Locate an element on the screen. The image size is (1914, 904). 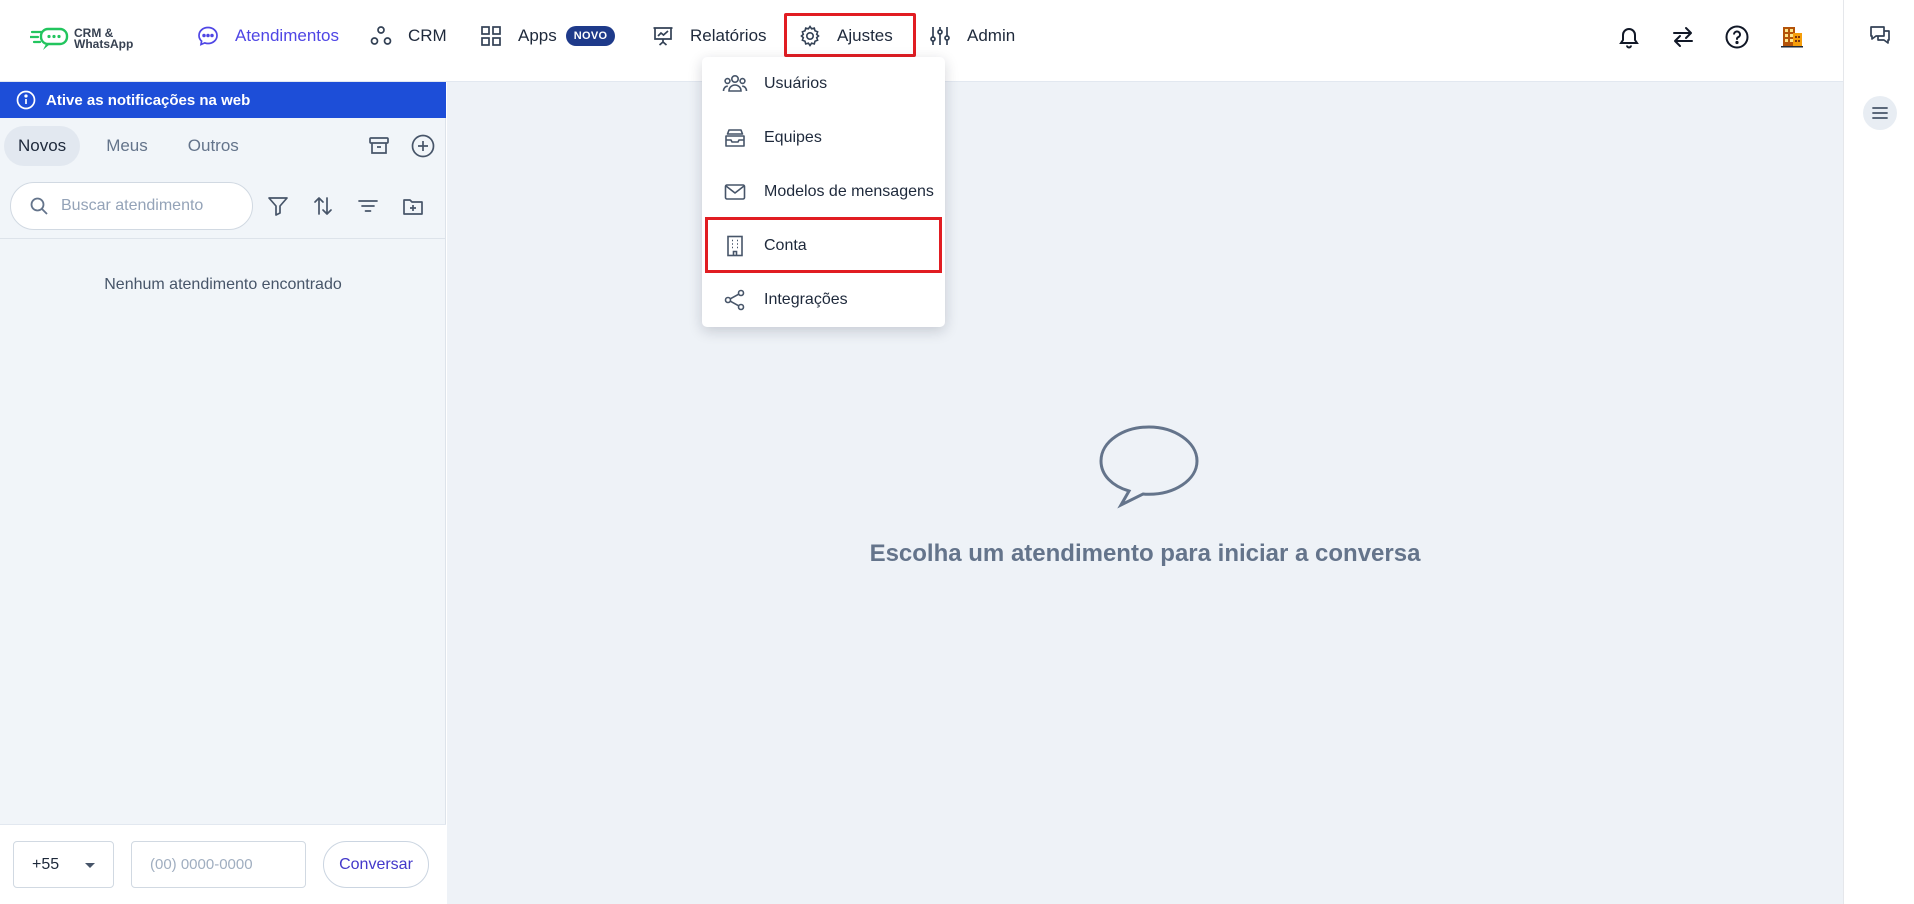
share-icon is located at coordinates (735, 300).